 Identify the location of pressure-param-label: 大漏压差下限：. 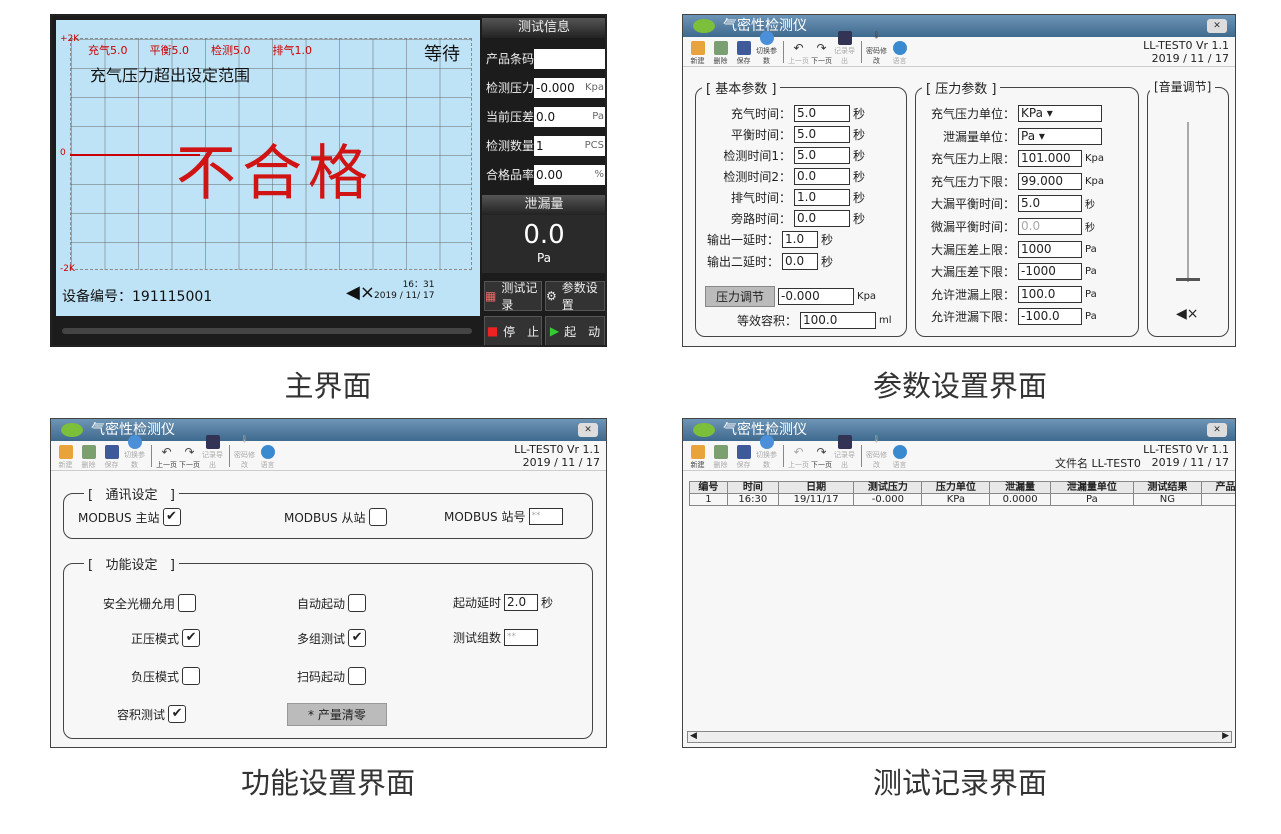
(972, 272).